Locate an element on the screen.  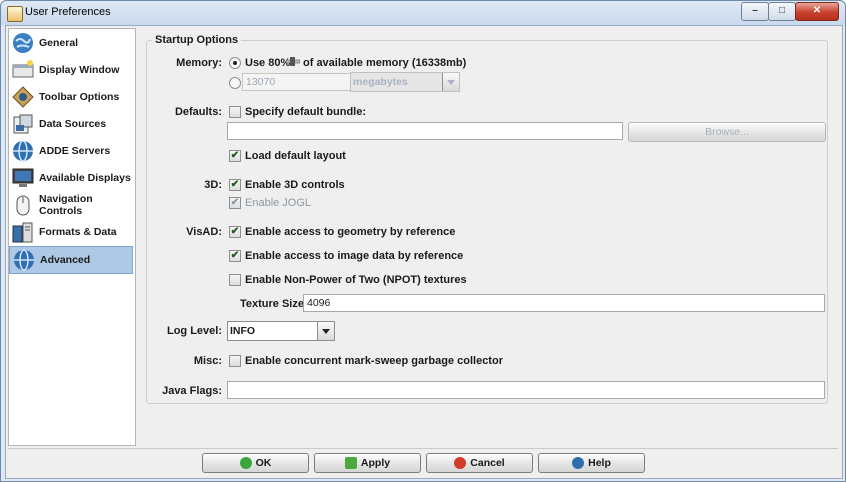
sidebar-item-display-window: Display Window is located at coordinates (71, 70).